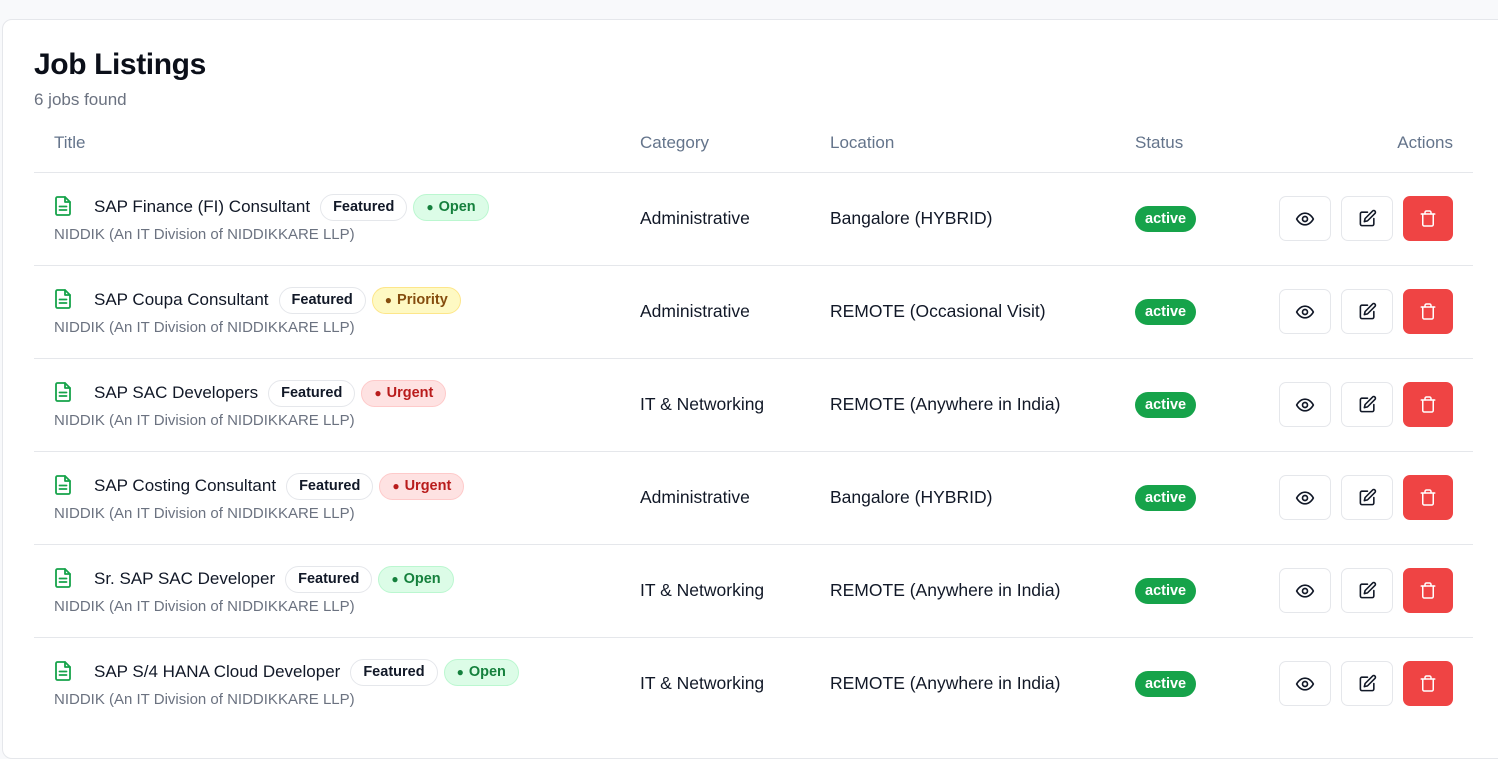  I want to click on column-header-status: Status, so click(1159, 142).